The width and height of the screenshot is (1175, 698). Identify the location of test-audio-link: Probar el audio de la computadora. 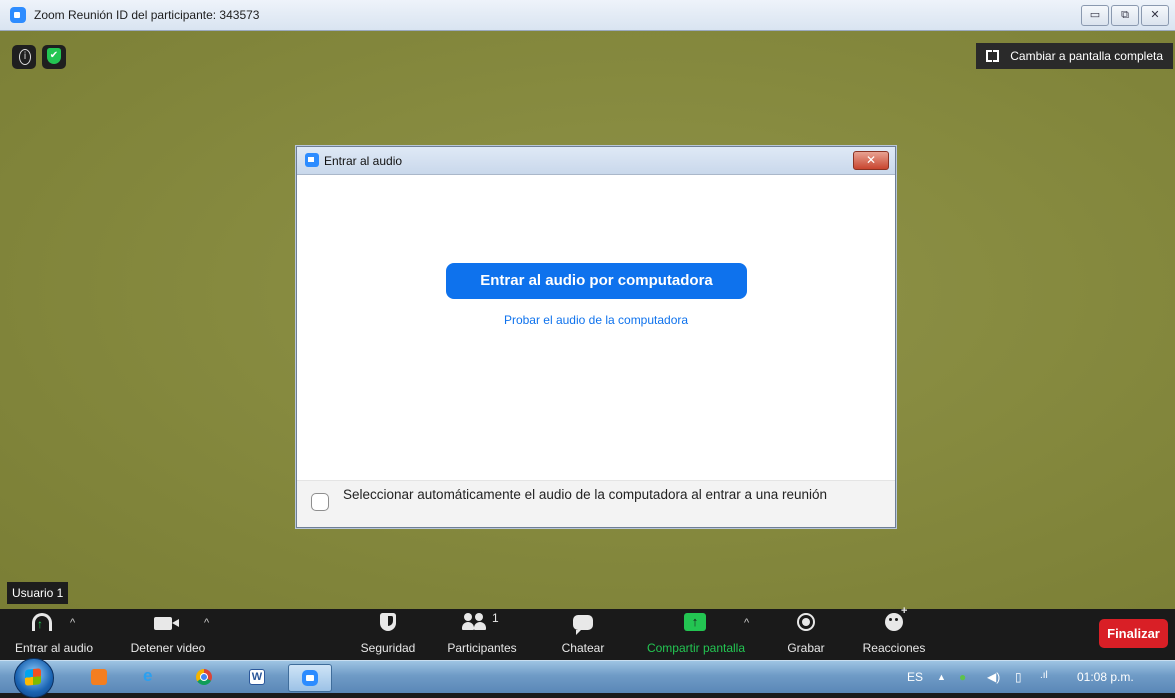
(596, 320).